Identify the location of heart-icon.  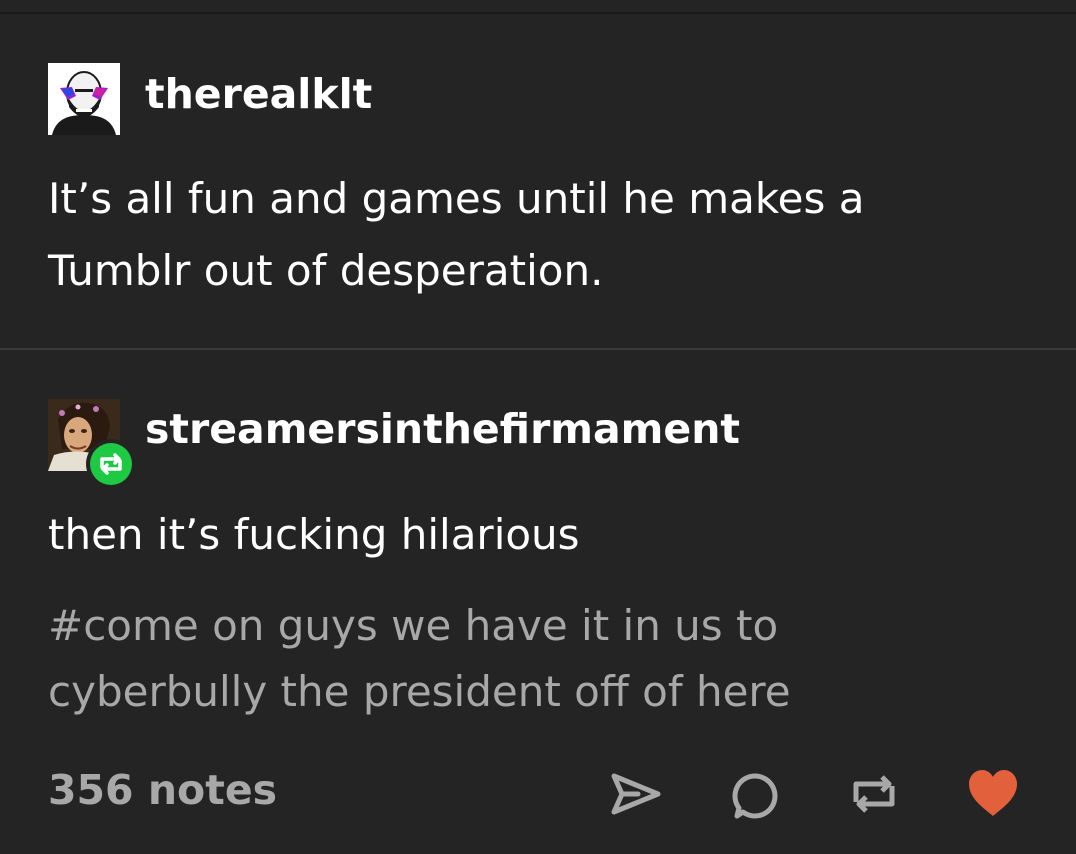
(993, 793).